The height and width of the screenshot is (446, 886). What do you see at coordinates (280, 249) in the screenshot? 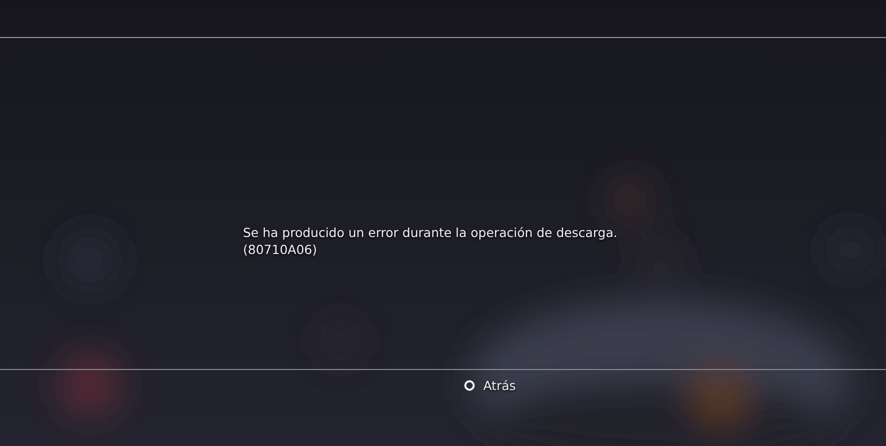
I see `error-message: (80710A06)` at bounding box center [280, 249].